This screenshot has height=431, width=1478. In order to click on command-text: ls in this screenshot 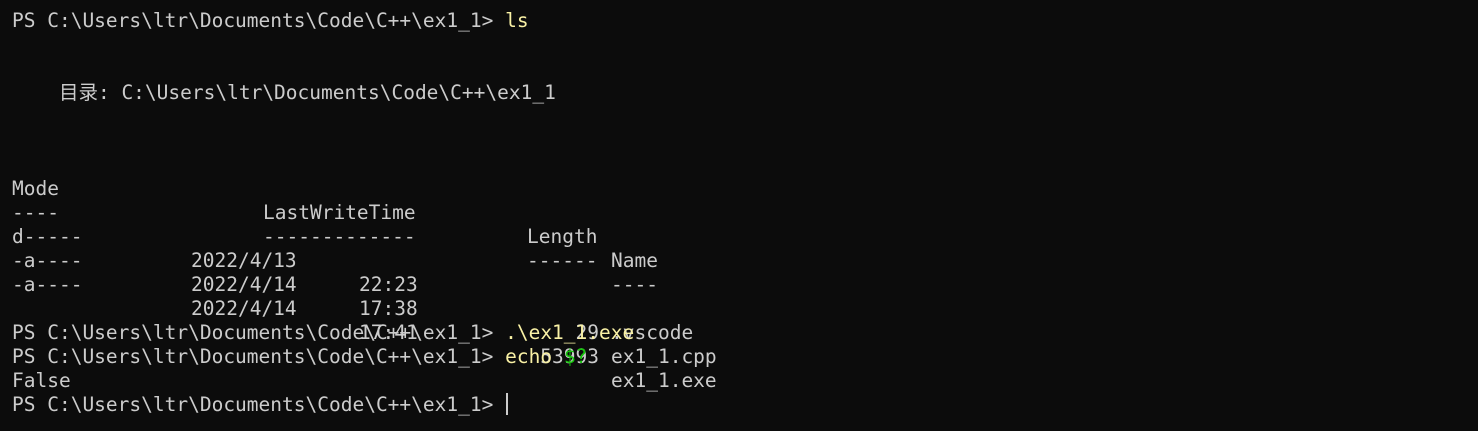, I will do `click(517, 20)`.